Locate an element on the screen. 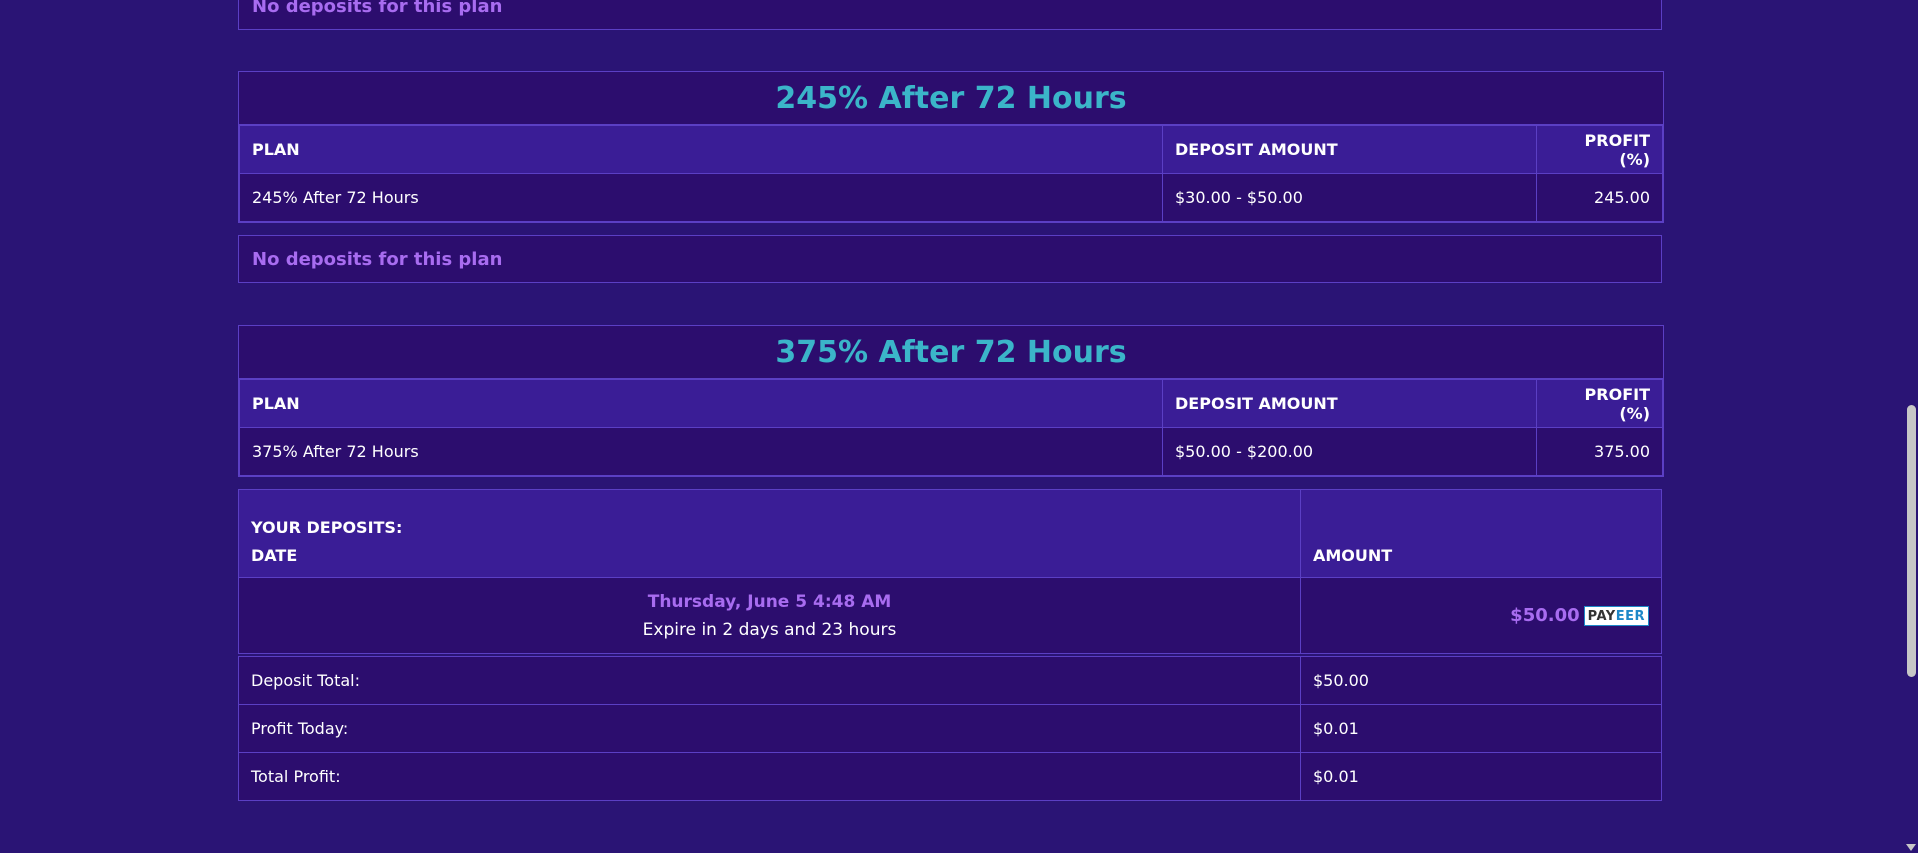  cell-plan-name: 245% After 72 Hours is located at coordinates (701, 197).